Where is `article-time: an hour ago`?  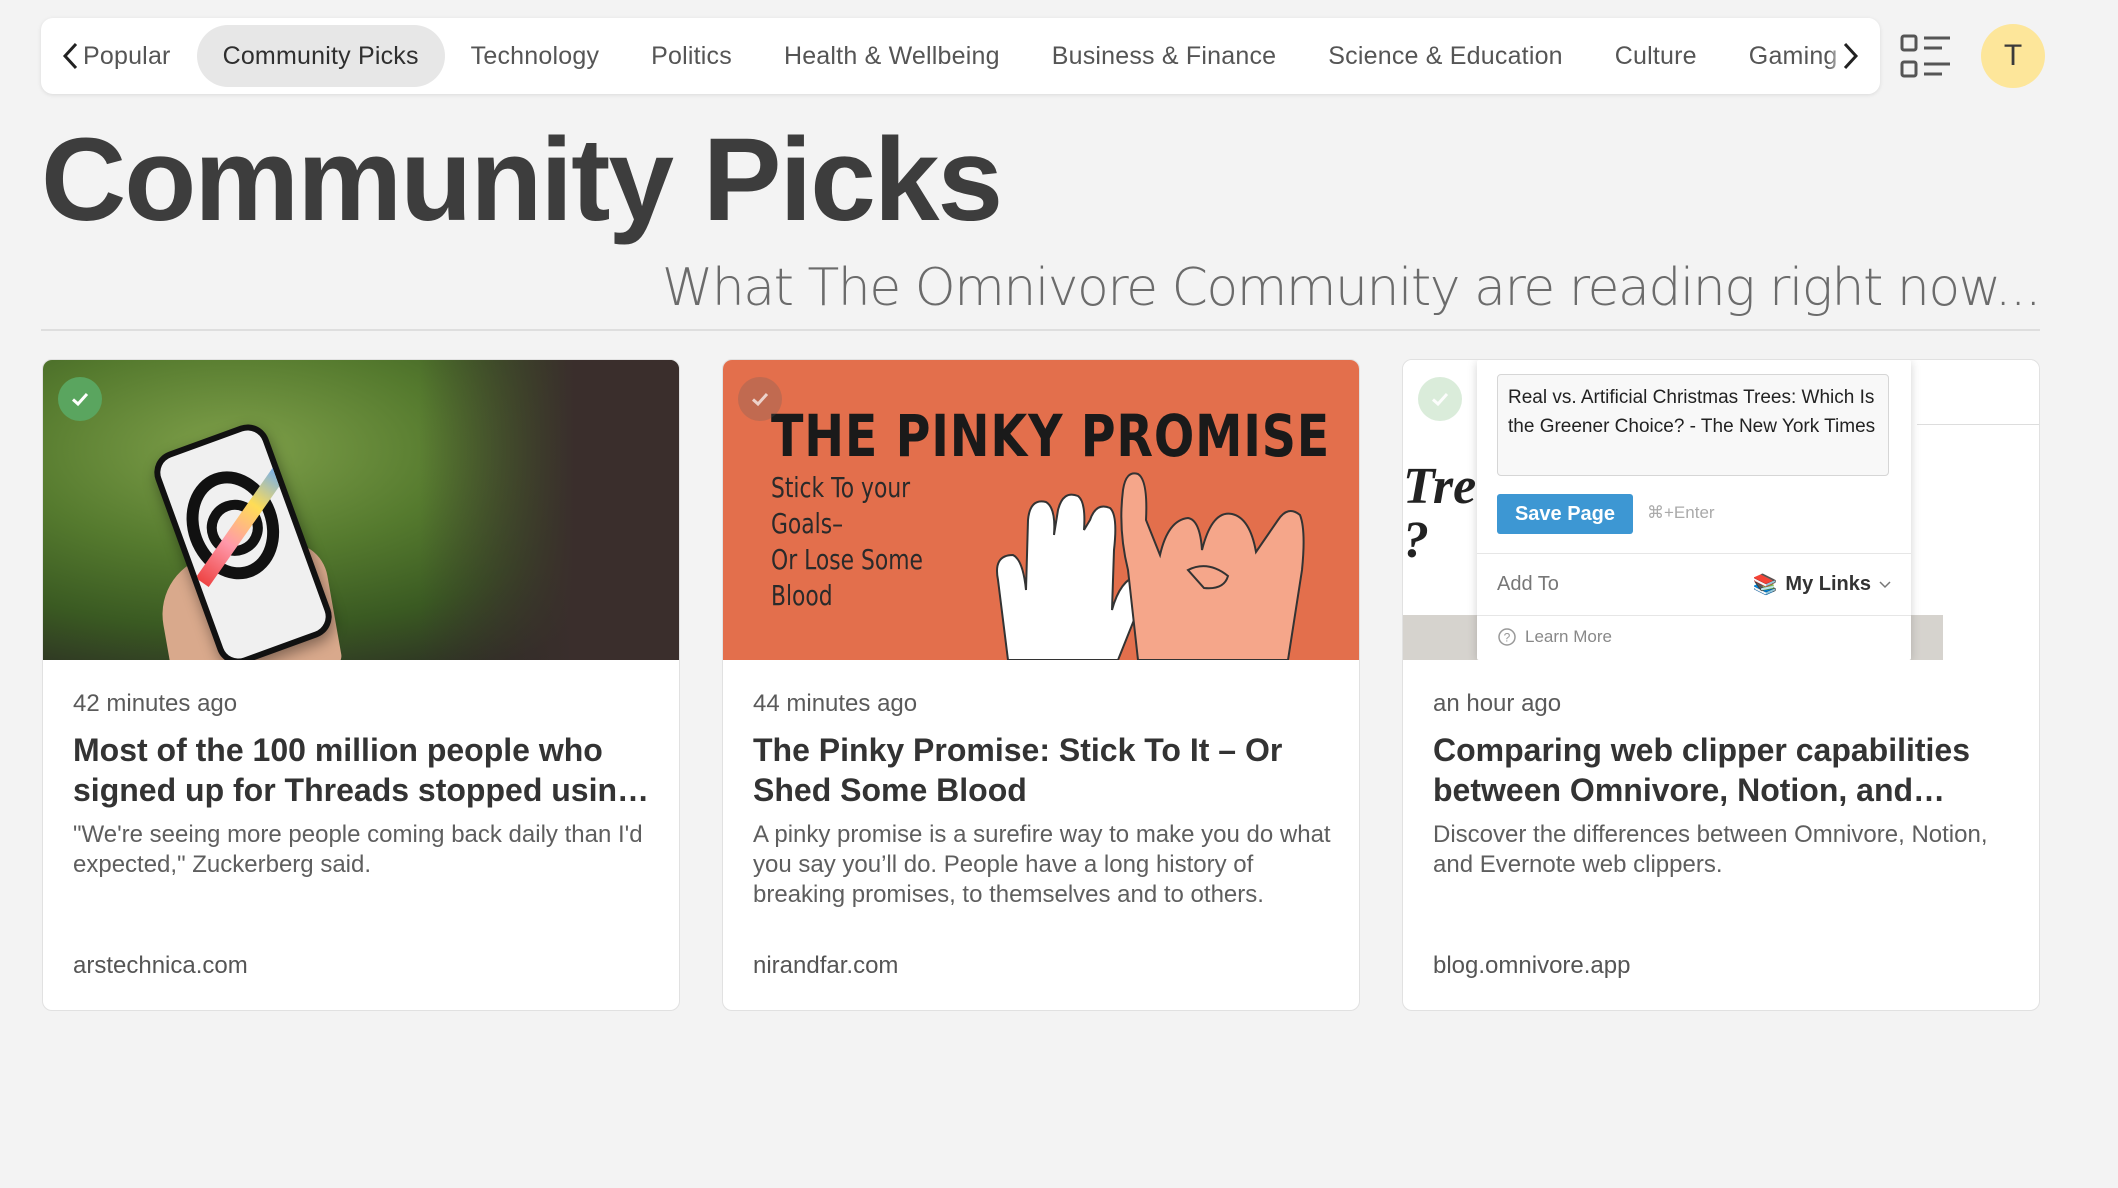
article-time: an hour ago is located at coordinates (1497, 703).